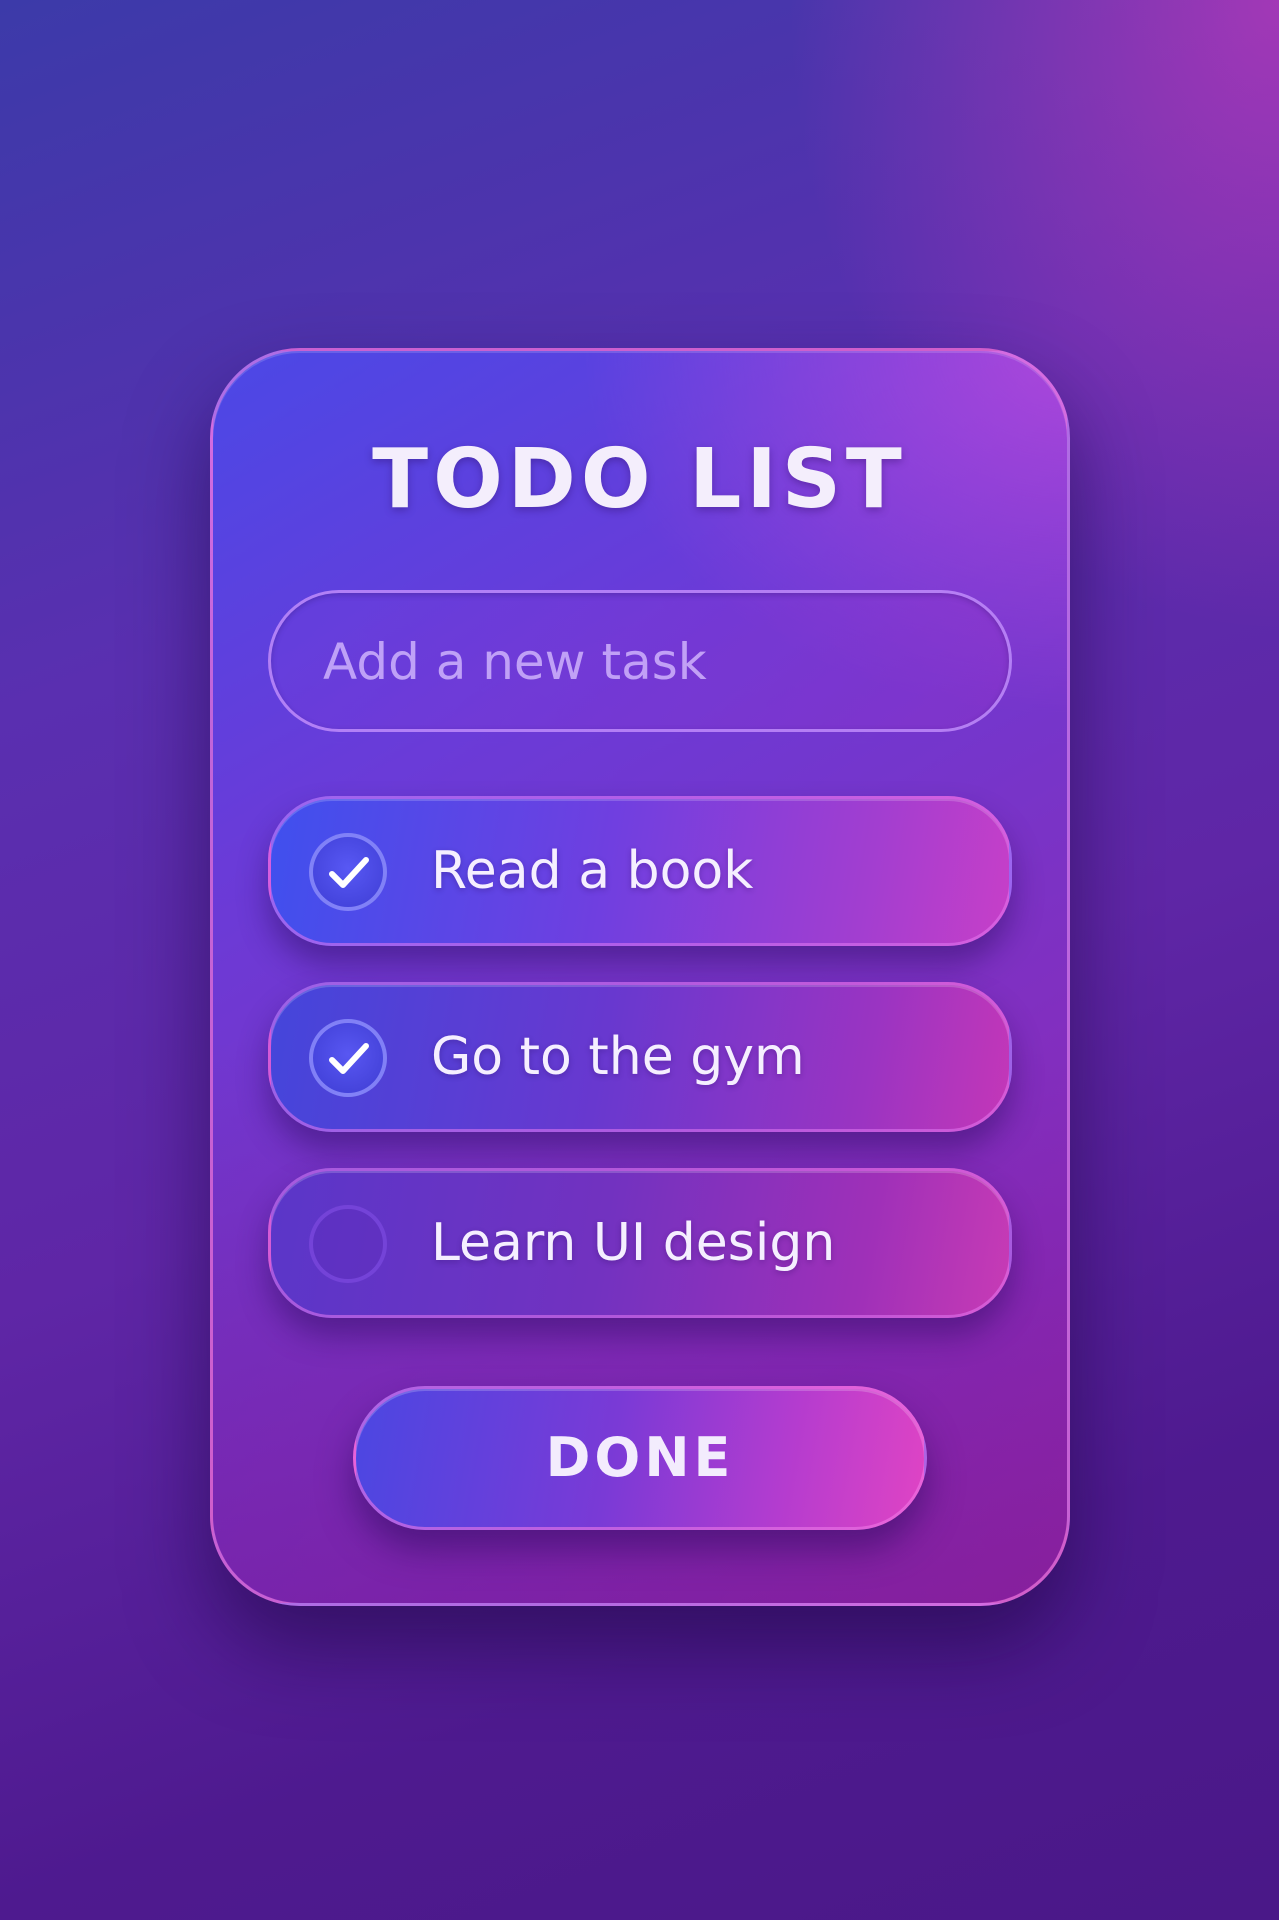 This screenshot has height=1920, width=1279. I want to click on task-checkbox-unchecked, so click(348, 1244).